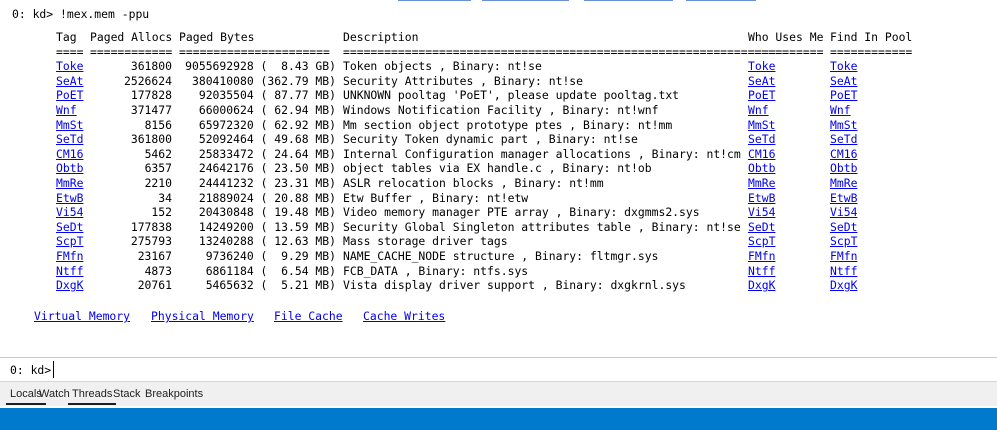 The height and width of the screenshot is (430, 997). I want to click on who-uses-me-link: EtwB, so click(761, 198).